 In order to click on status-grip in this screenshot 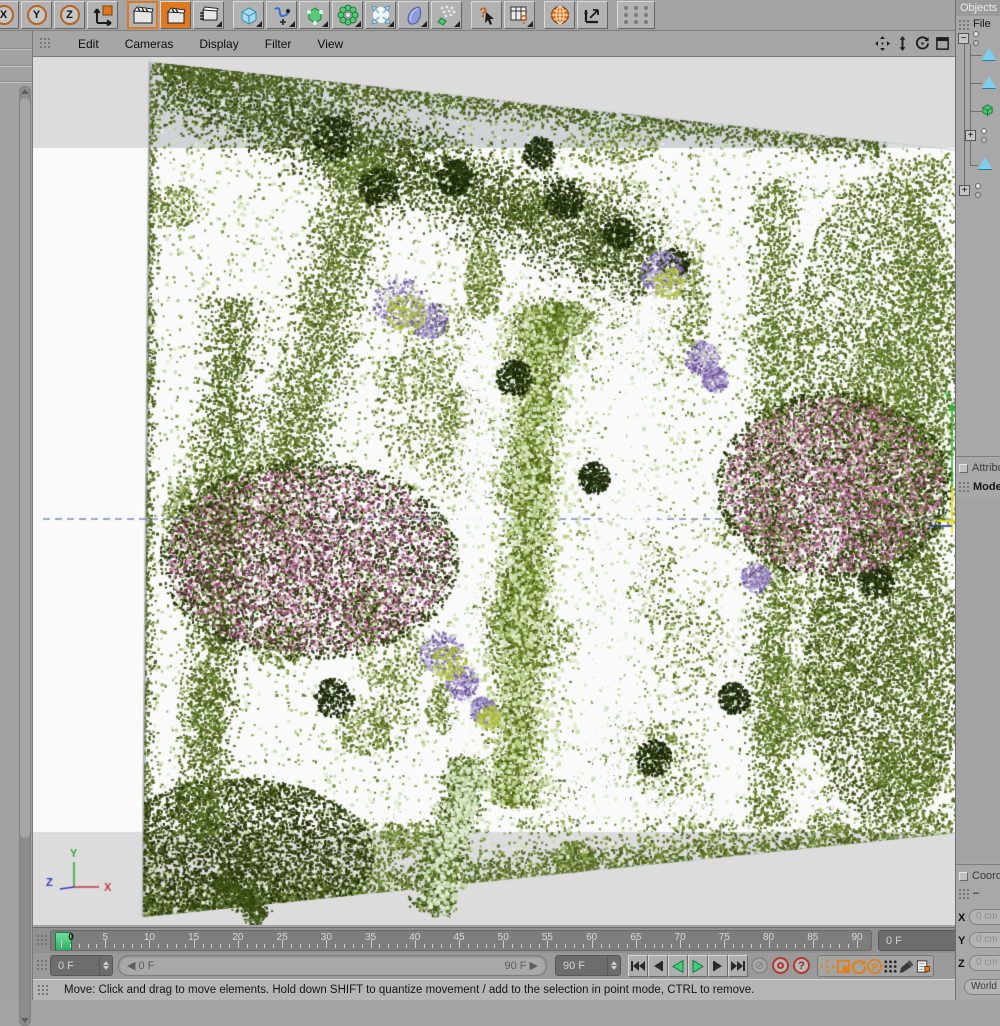, I will do `click(43, 990)`.